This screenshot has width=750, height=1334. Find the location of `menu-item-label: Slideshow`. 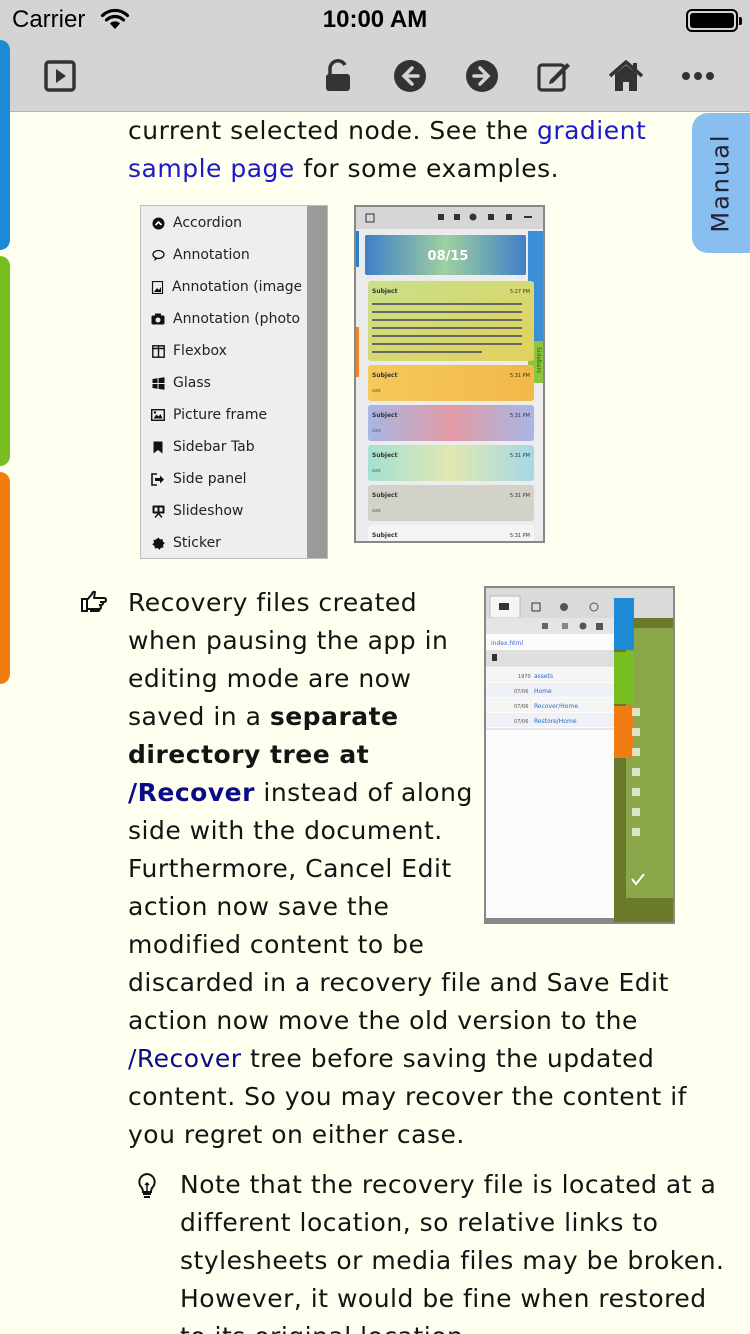

menu-item-label: Slideshow is located at coordinates (208, 511).